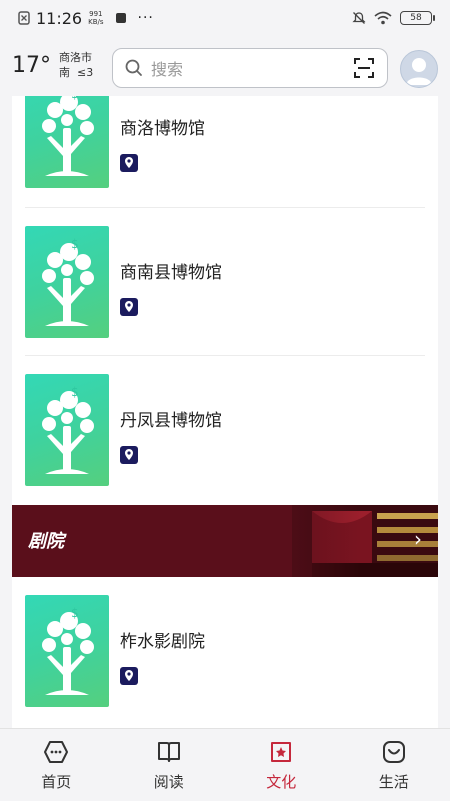  I want to click on battery-icon: 58, so click(416, 18).